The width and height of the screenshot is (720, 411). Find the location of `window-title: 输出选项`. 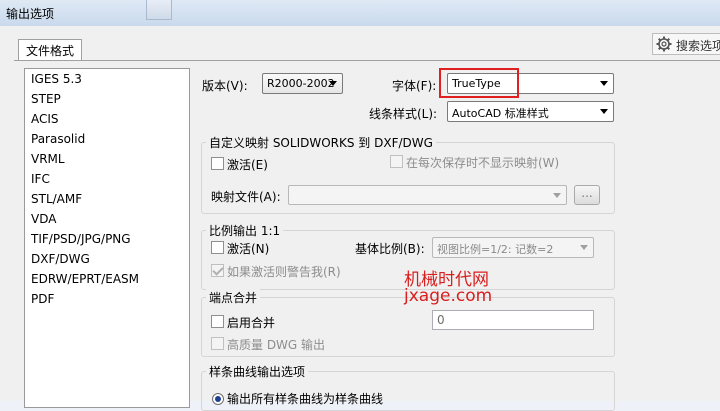

window-title: 输出选项 is located at coordinates (30, 14).